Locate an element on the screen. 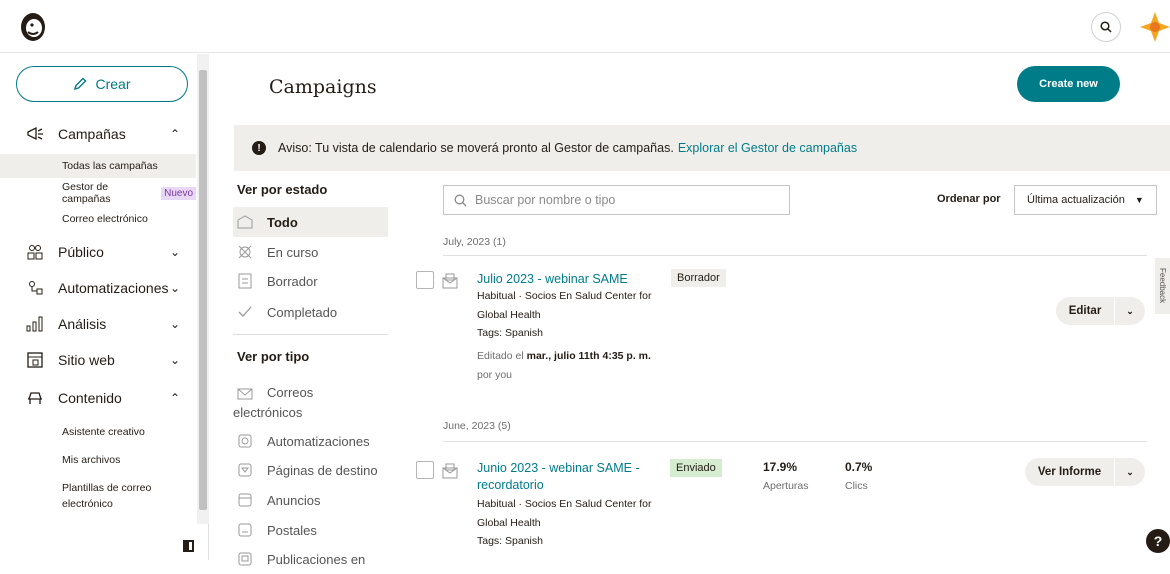 The width and height of the screenshot is (1170, 574). nav-label: Automatizaciones is located at coordinates (113, 288).